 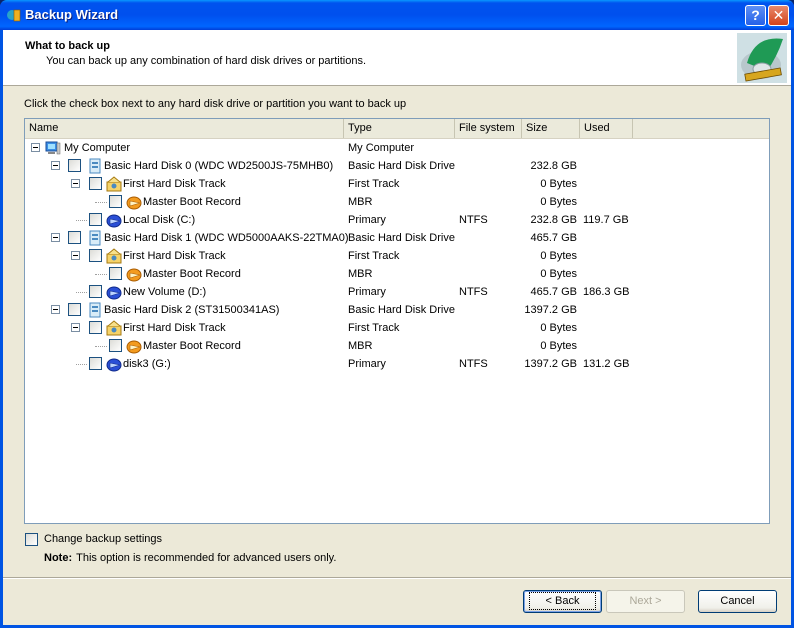 I want to click on tree-row: disk3 (G:) Primary NTFS 1397.2 GB 131.2 GB, so click(x=397, y=364).